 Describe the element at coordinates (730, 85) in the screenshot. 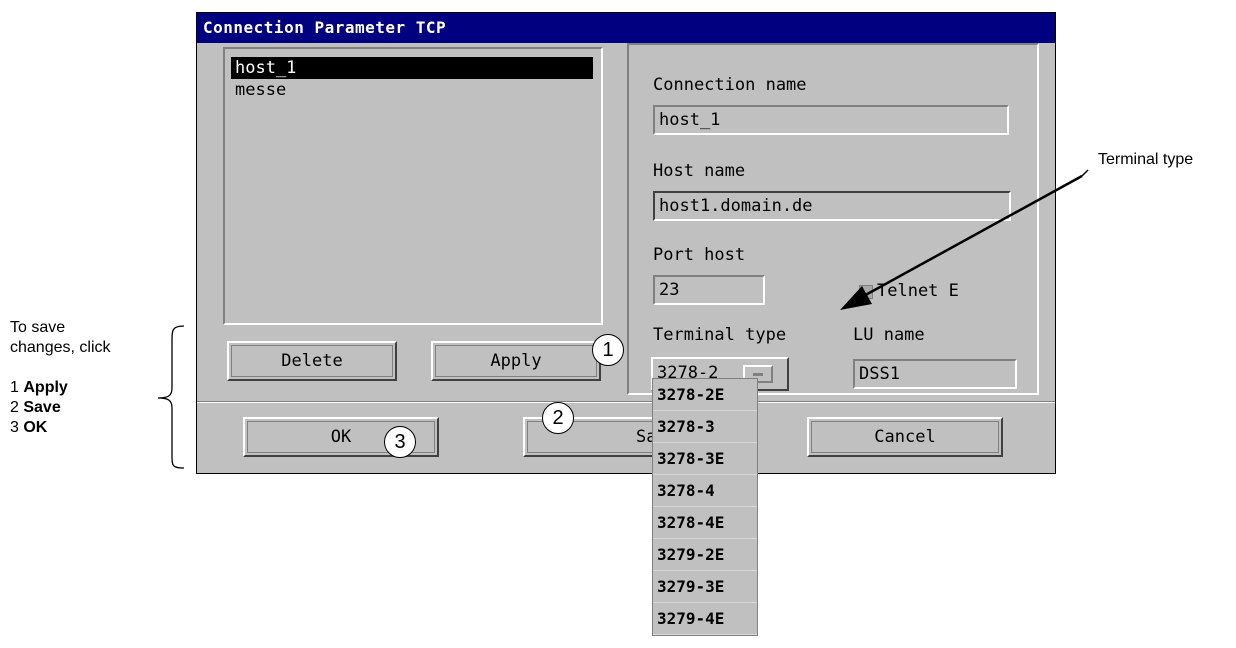

I see `connection-name-label: Connection name` at that location.